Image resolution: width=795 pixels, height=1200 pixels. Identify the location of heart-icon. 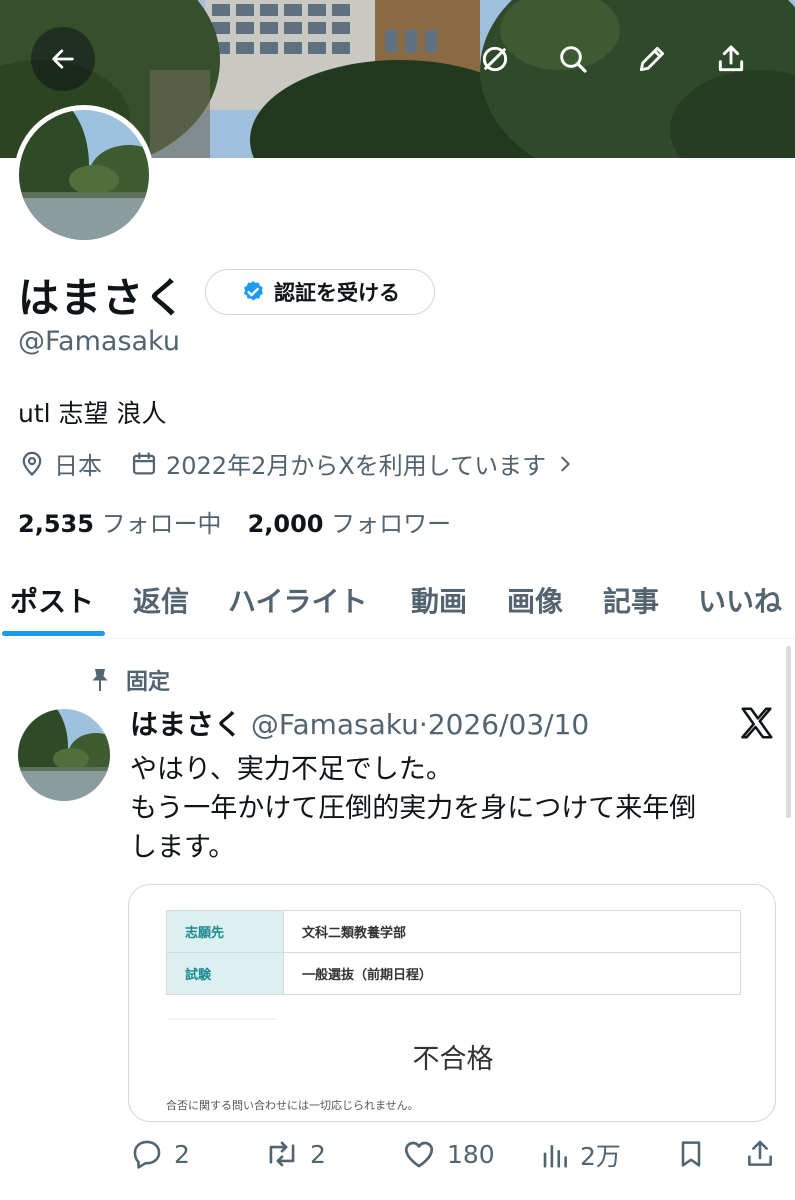
(419, 1154).